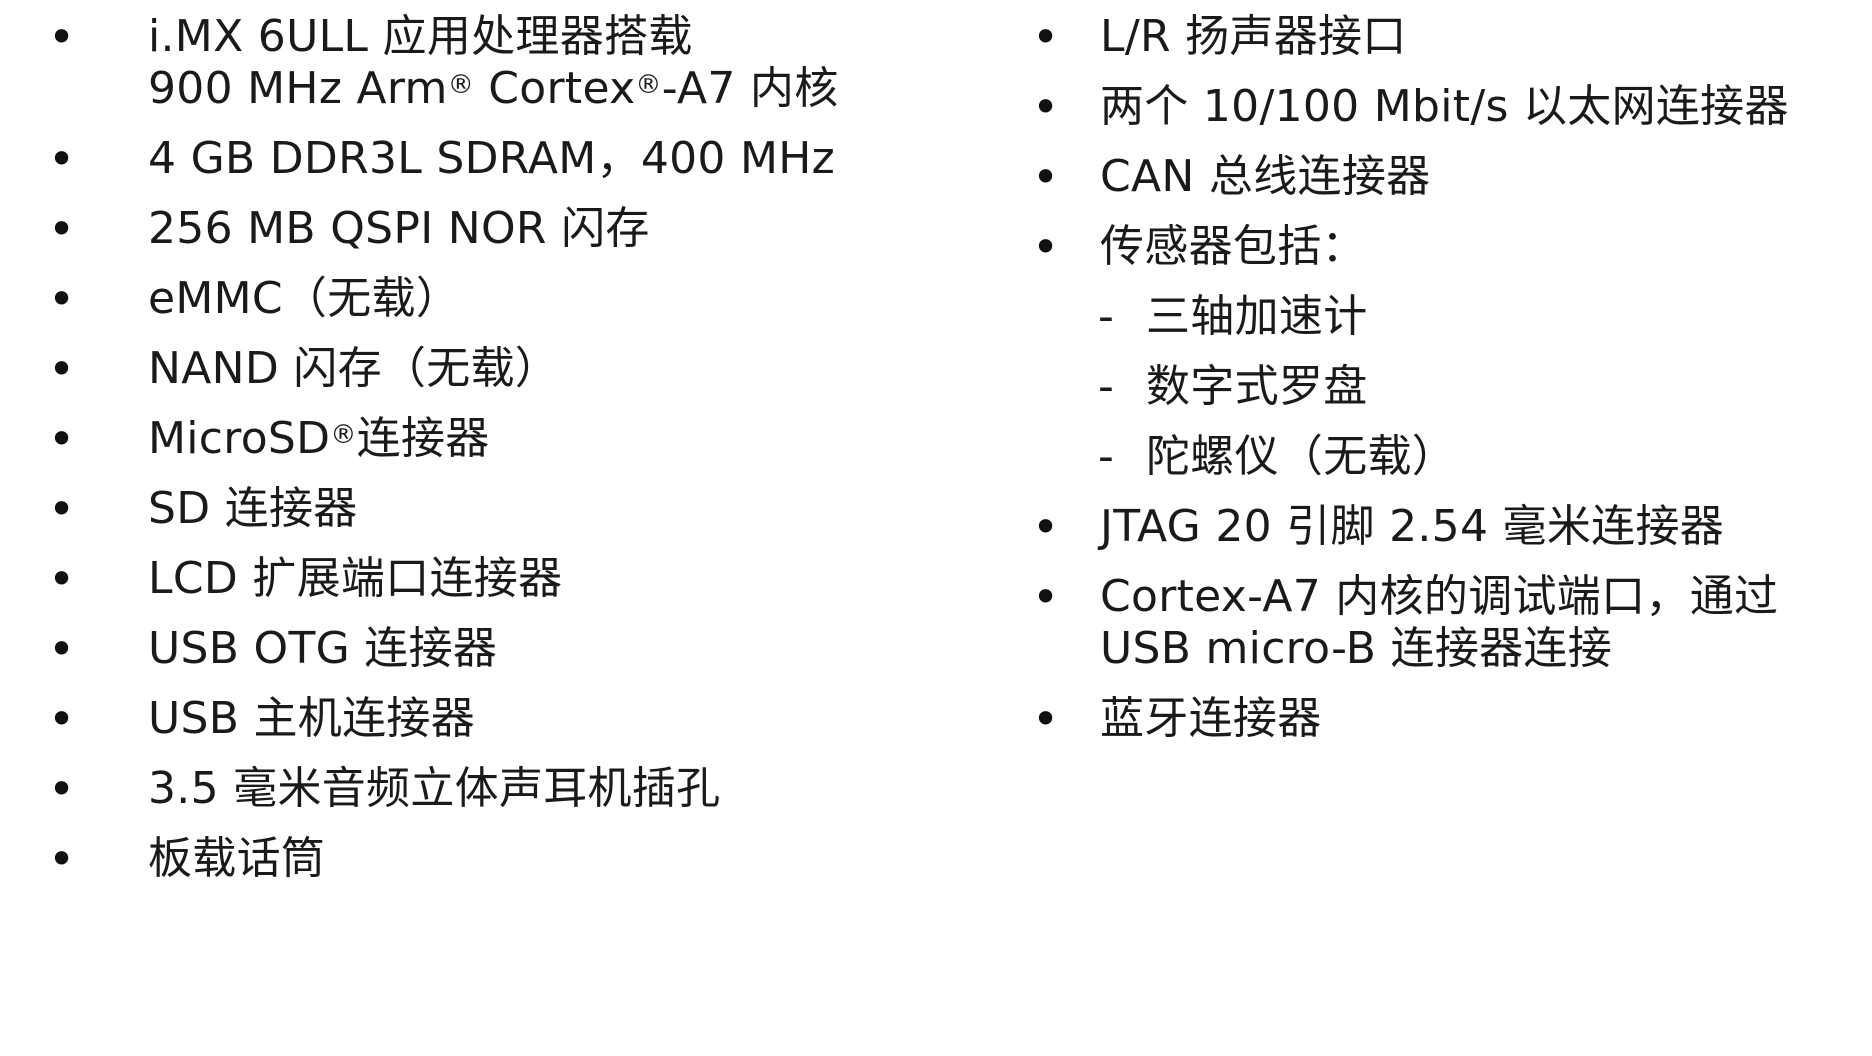 The width and height of the screenshot is (1872, 1056). I want to click on list-item-text: USB 主机连接器, so click(312, 718).